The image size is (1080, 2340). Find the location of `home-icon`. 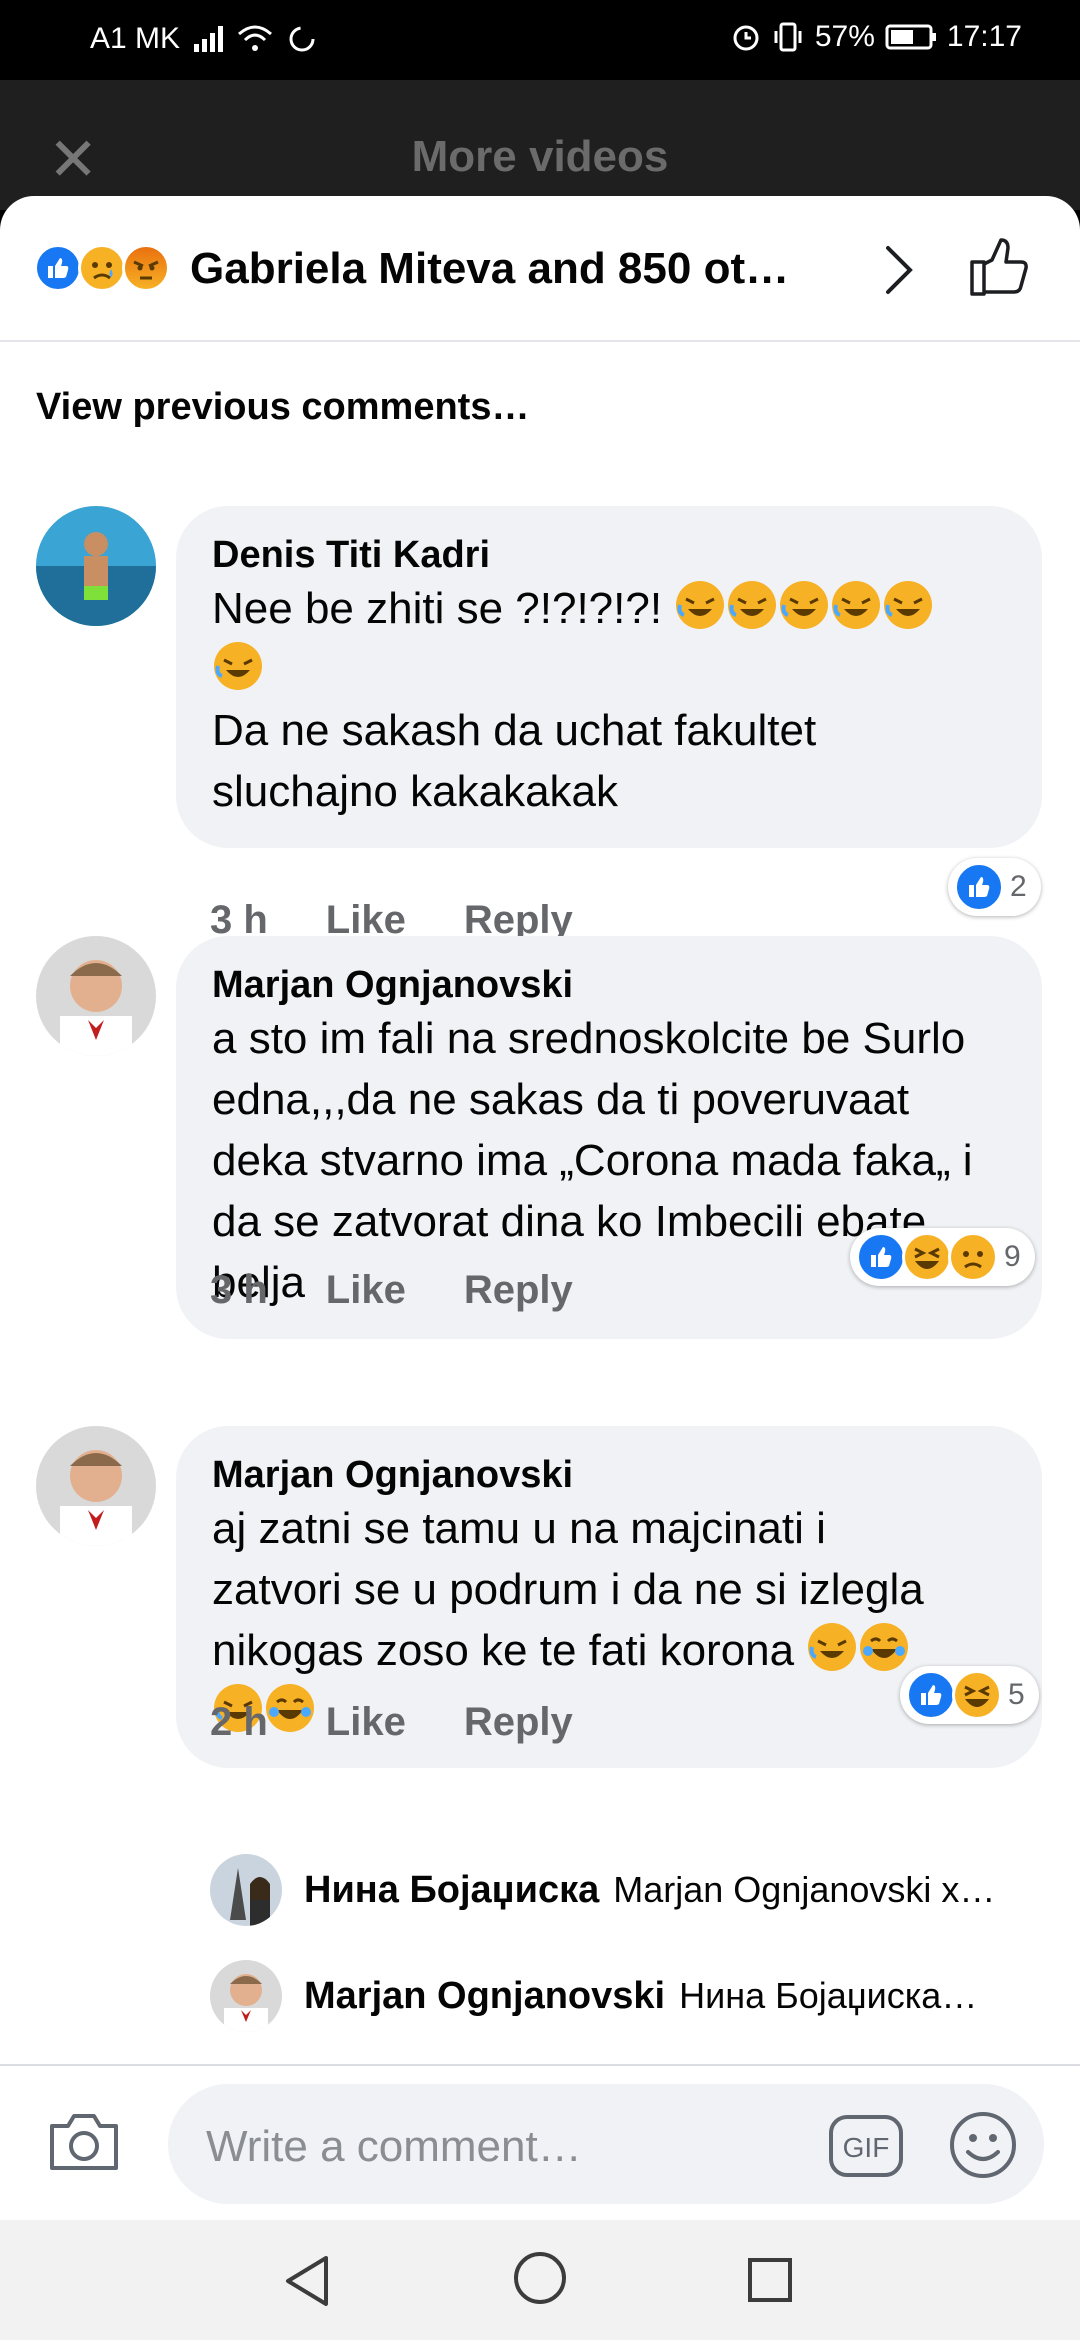

home-icon is located at coordinates (540, 2278).